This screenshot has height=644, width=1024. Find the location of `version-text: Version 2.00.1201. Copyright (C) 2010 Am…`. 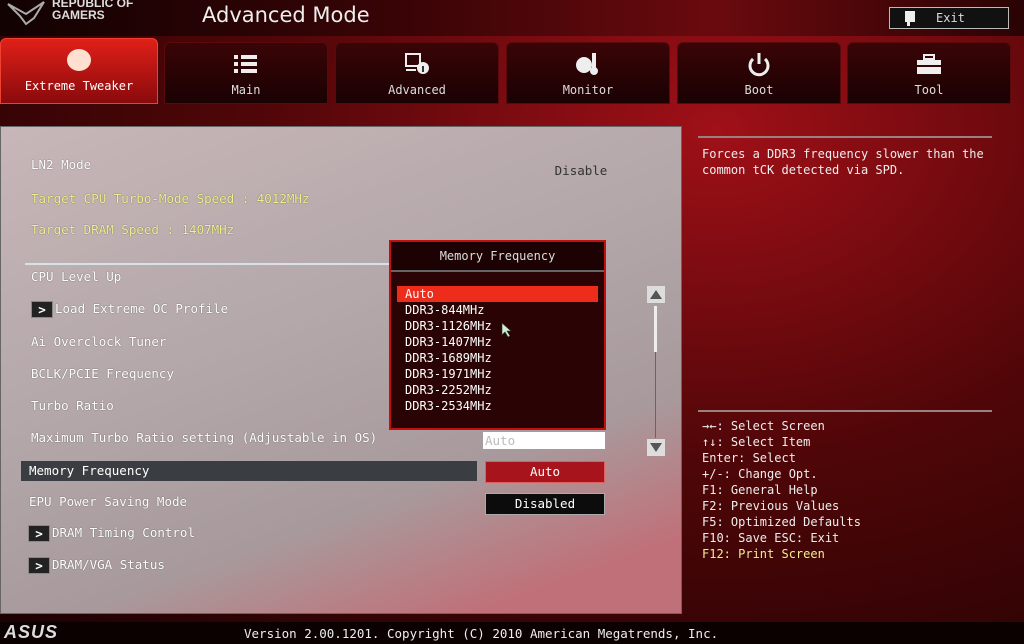

version-text: Version 2.00.1201. Copyright (C) 2010 Am… is located at coordinates (481, 633).